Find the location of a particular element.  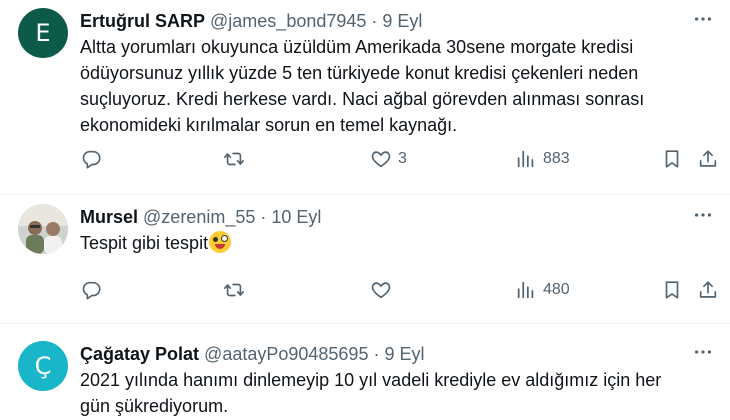

avatar is located at coordinates (43, 229).